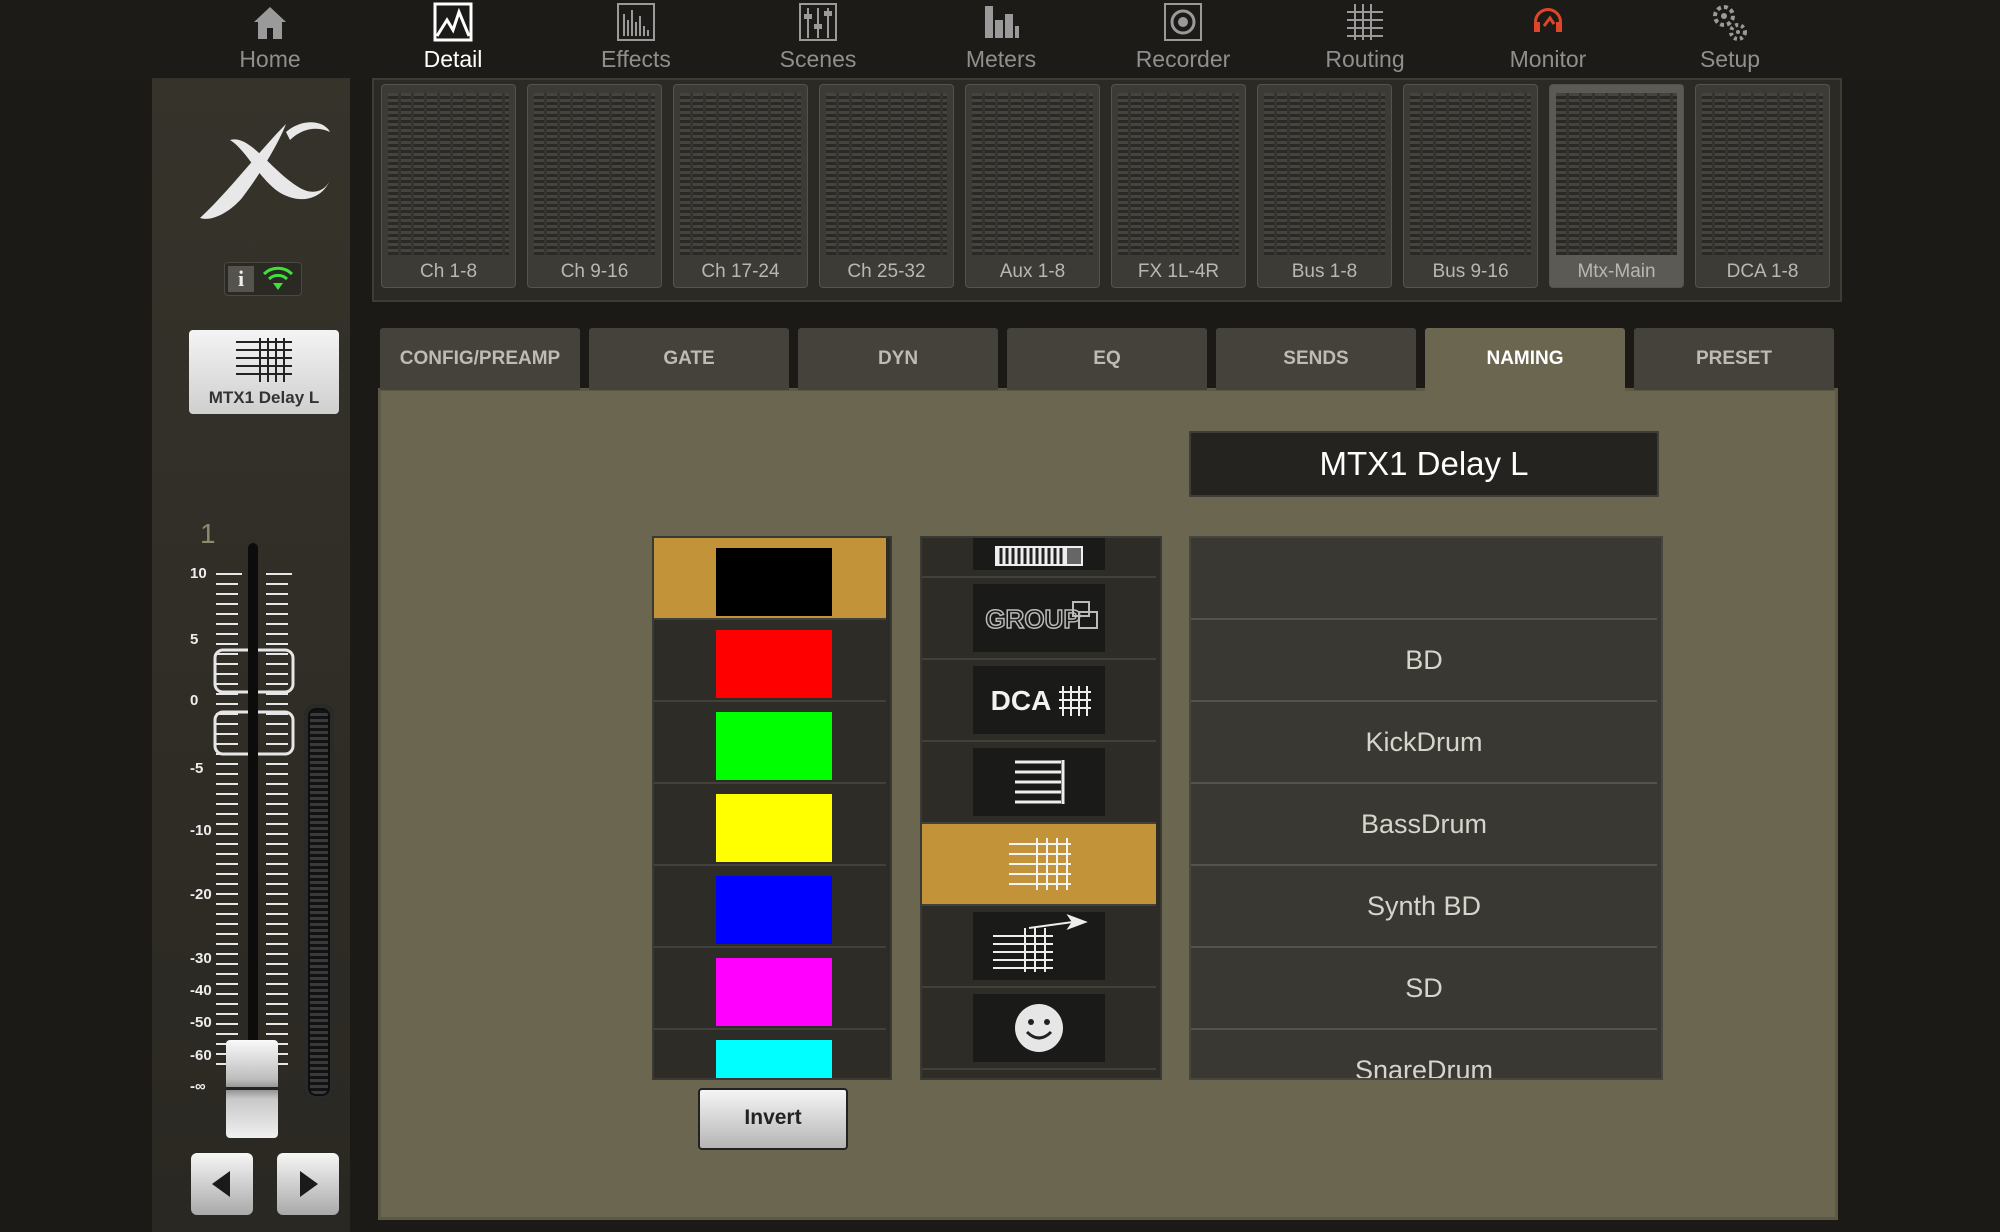  I want to click on next-channel-button, so click(308, 1184).